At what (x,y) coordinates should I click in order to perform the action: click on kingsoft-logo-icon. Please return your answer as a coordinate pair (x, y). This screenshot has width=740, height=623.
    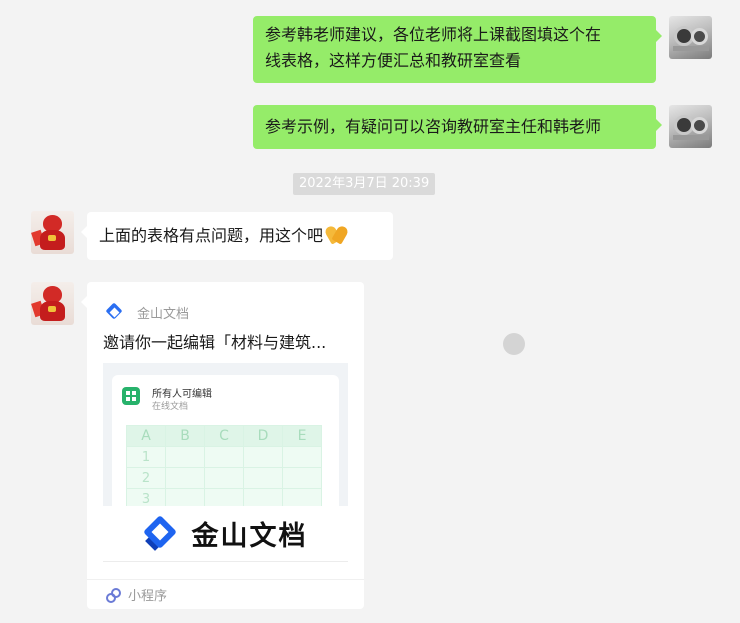
    Looking at the image, I should click on (161, 533).